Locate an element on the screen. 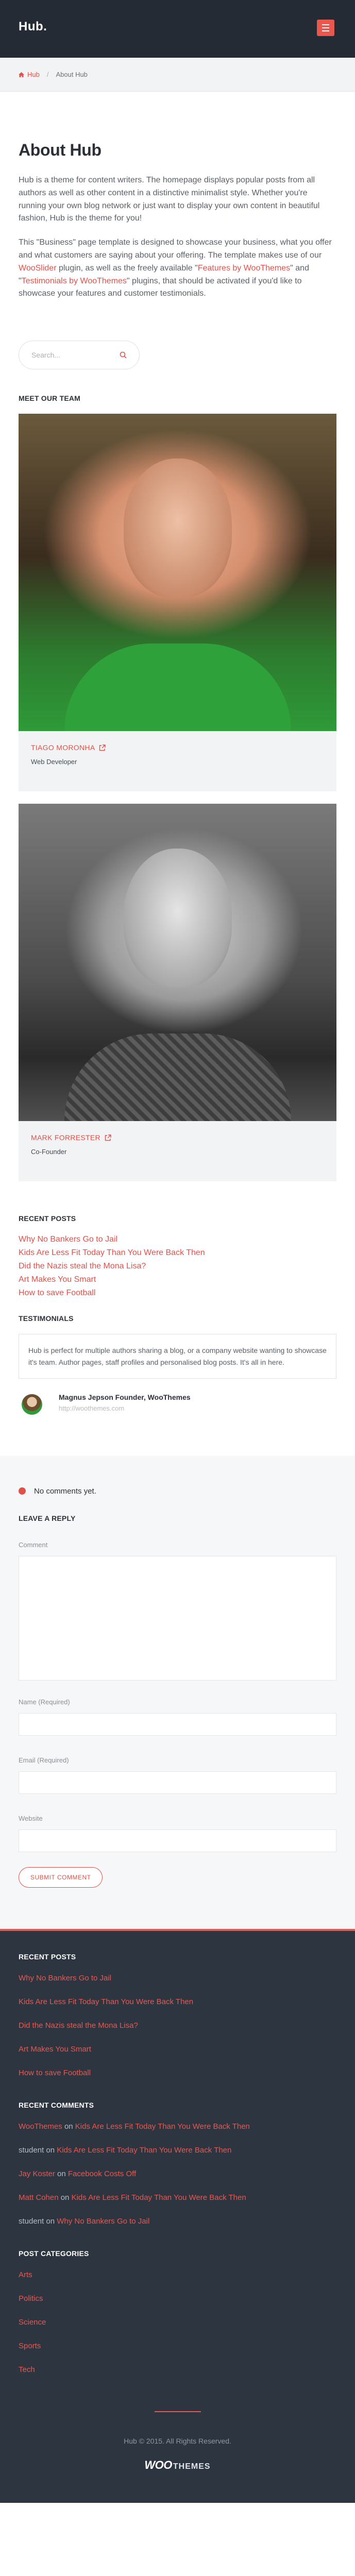 The width and height of the screenshot is (355, 2576). no-comments-text: No comments yet. is located at coordinates (65, 1491).